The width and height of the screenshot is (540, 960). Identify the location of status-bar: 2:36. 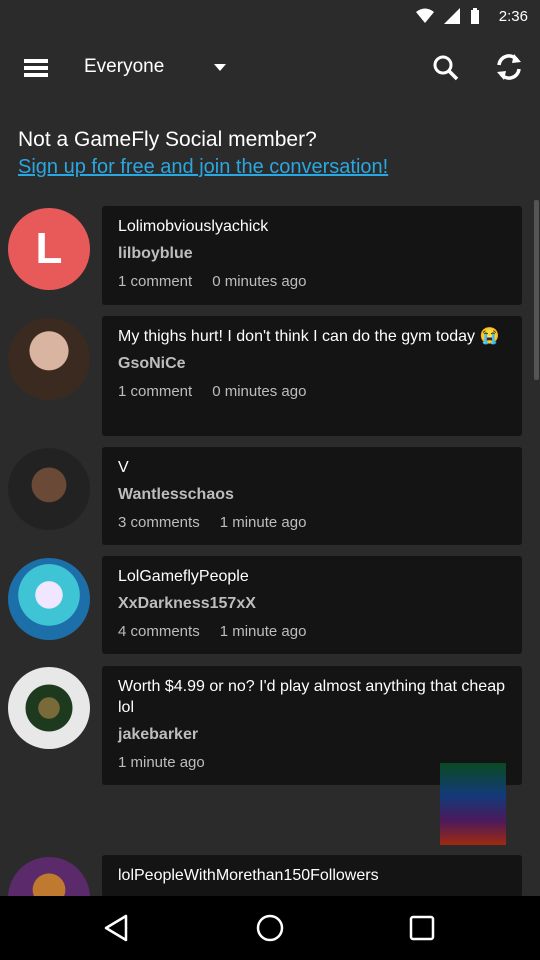
(270, 16).